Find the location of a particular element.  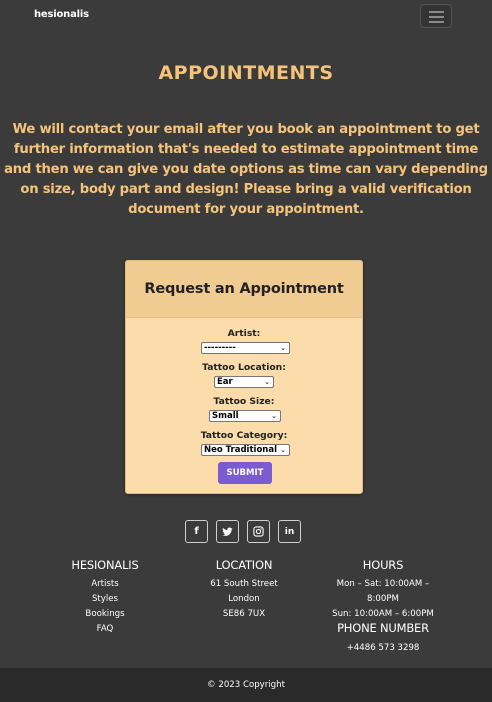

size-select-value: Small is located at coordinates (225, 416).